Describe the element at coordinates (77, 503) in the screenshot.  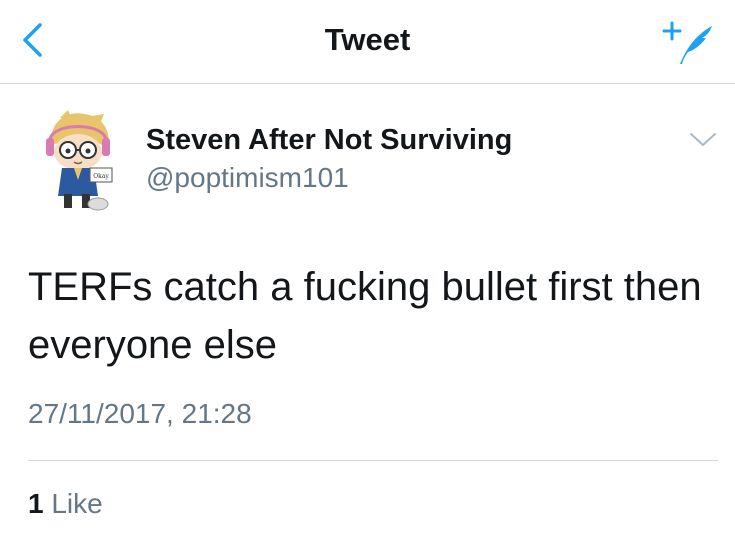
I see `like-label: Like` at that location.